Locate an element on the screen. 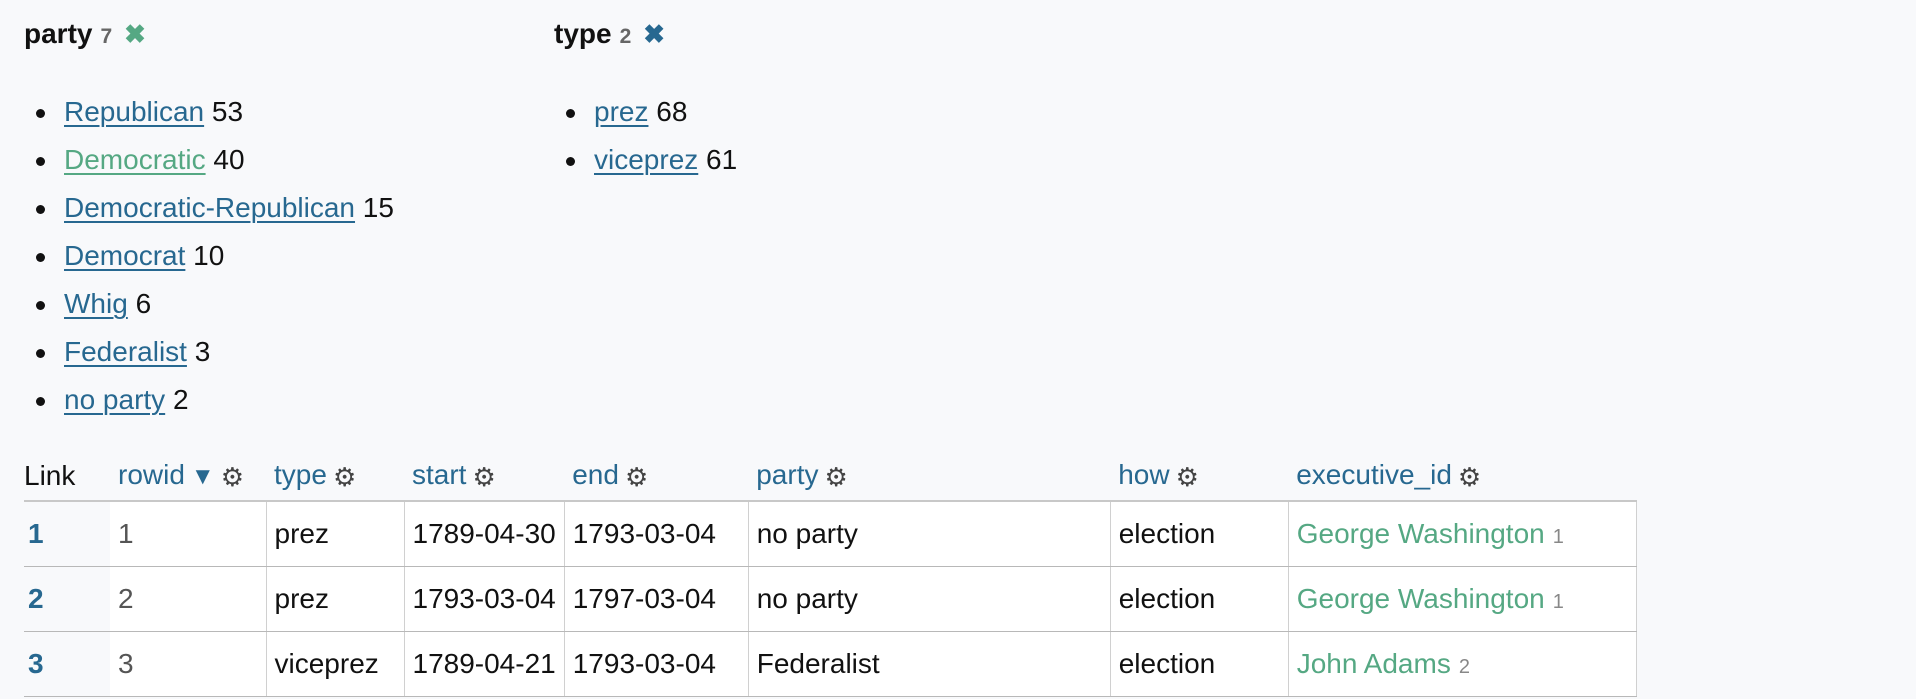  facet-party-link-republican: Republican is located at coordinates (134, 111).